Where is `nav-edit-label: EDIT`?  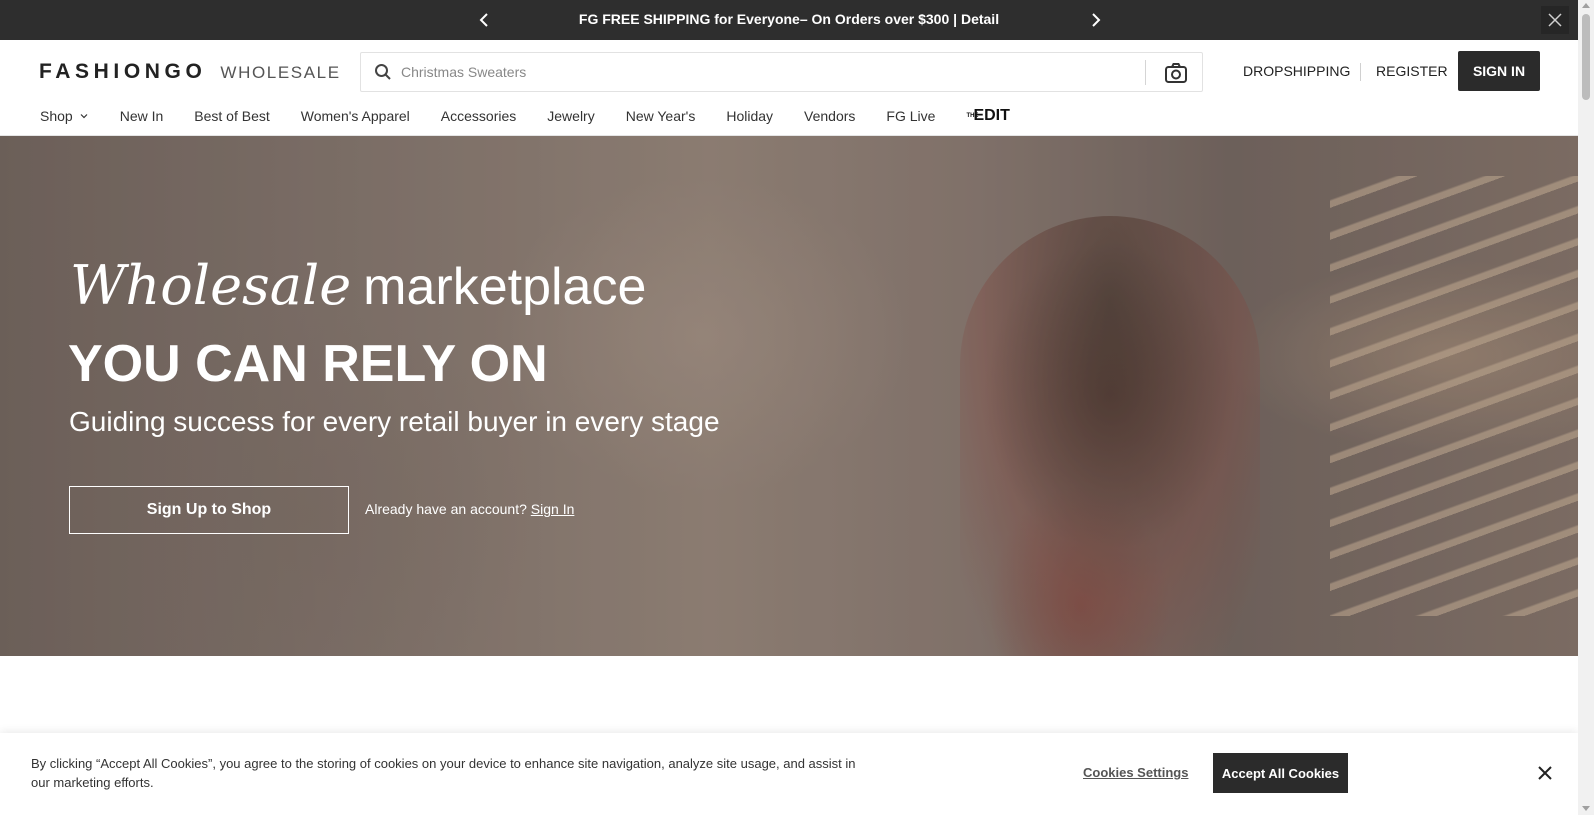 nav-edit-label: EDIT is located at coordinates (991, 115).